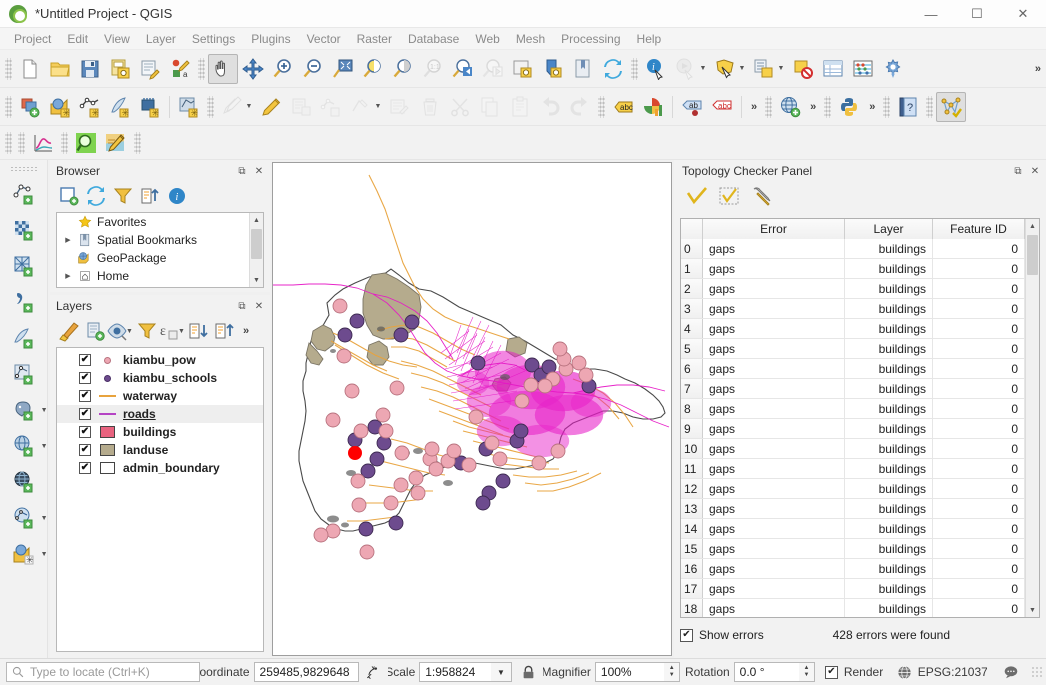 The width and height of the screenshot is (1046, 685). Describe the element at coordinates (103, 672) in the screenshot. I see `locator-bar: Type to locate (Ctrl+K)` at that location.